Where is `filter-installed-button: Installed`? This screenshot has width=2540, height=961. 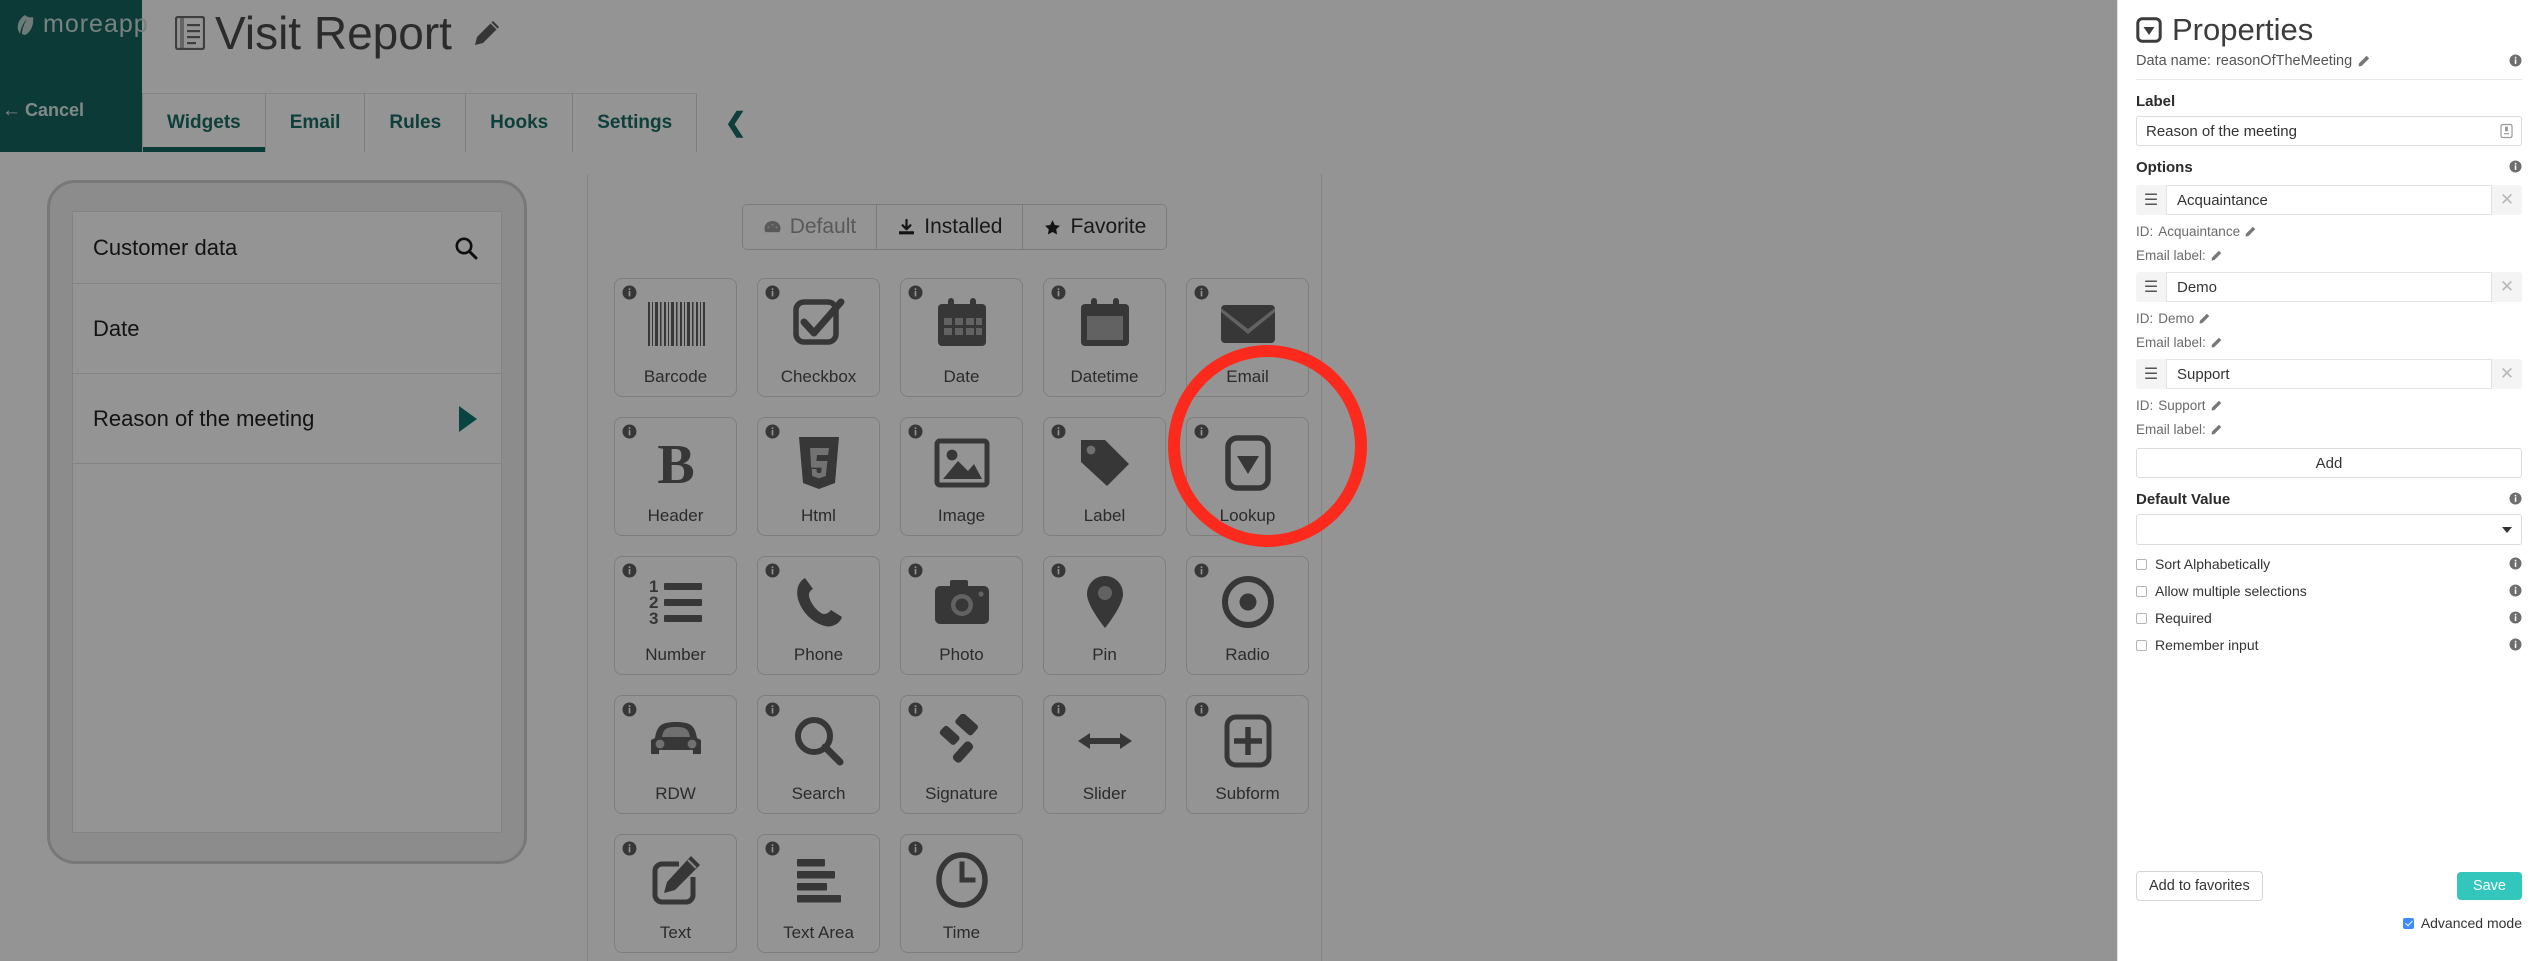 filter-installed-button: Installed is located at coordinates (949, 227).